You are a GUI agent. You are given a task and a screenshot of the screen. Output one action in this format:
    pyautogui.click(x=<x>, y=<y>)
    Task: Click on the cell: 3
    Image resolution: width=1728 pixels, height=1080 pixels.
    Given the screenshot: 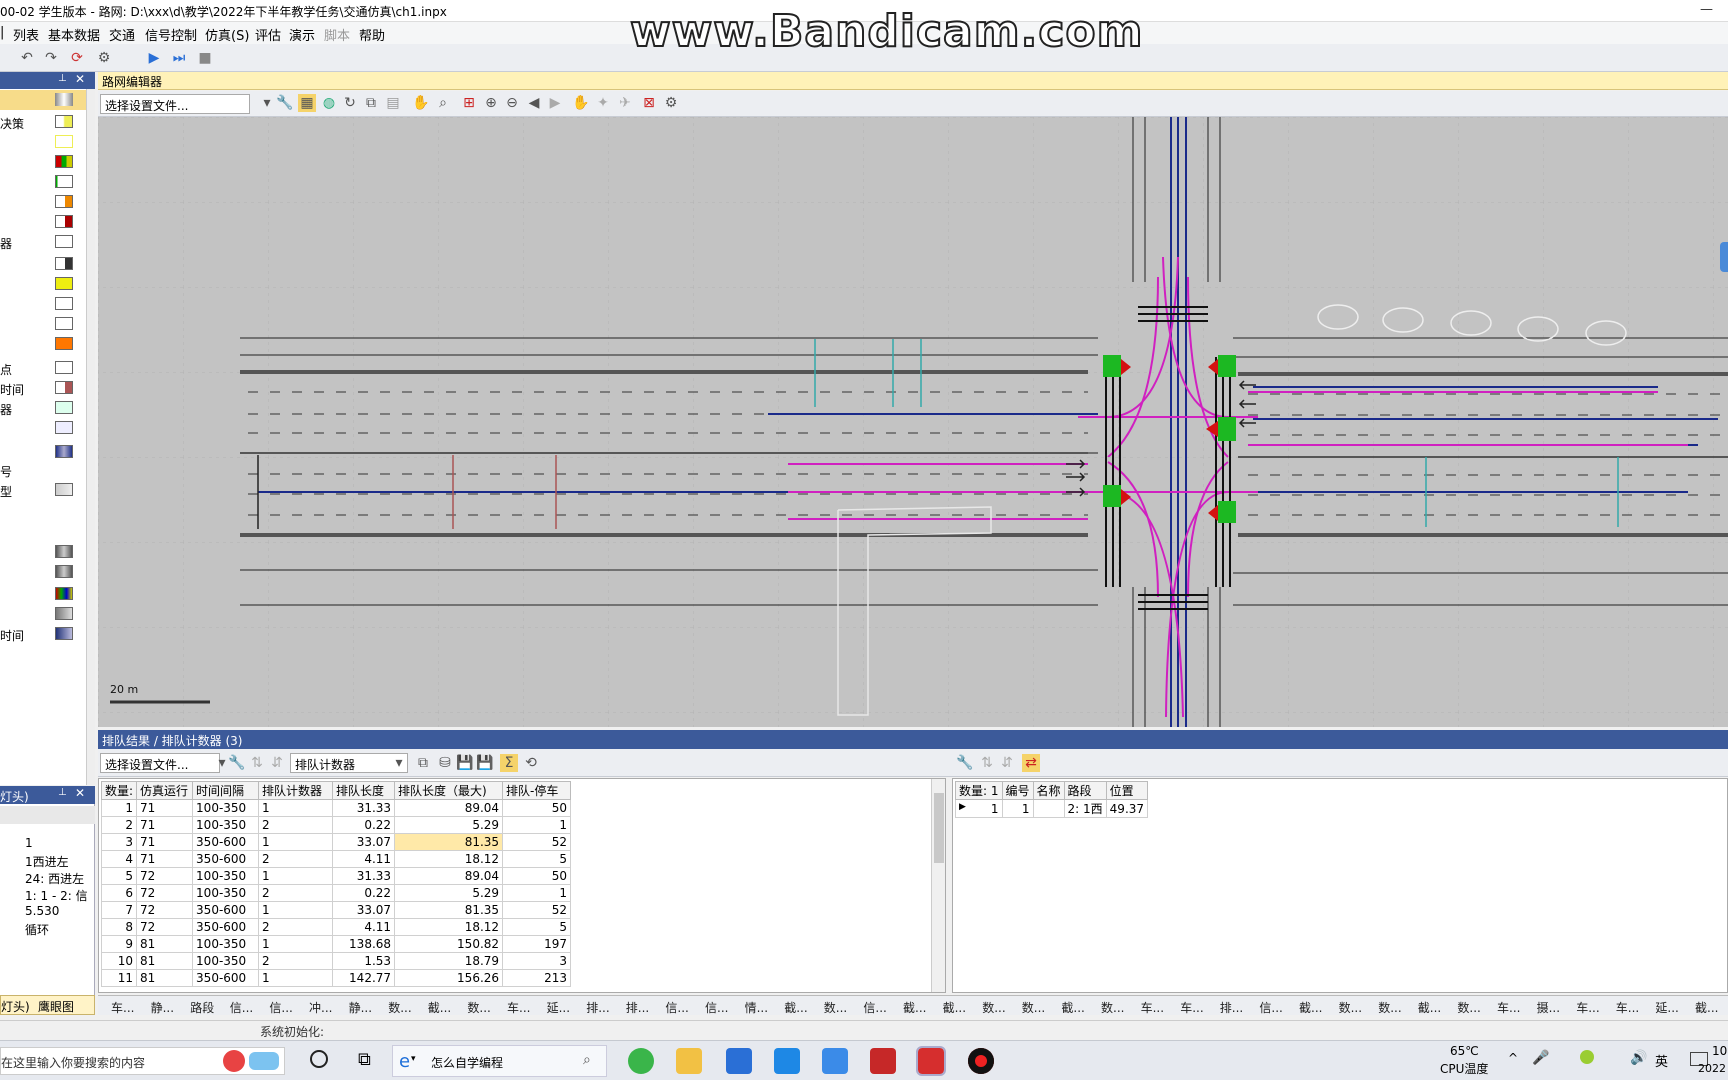 What is the action you would take?
    pyautogui.click(x=537, y=961)
    